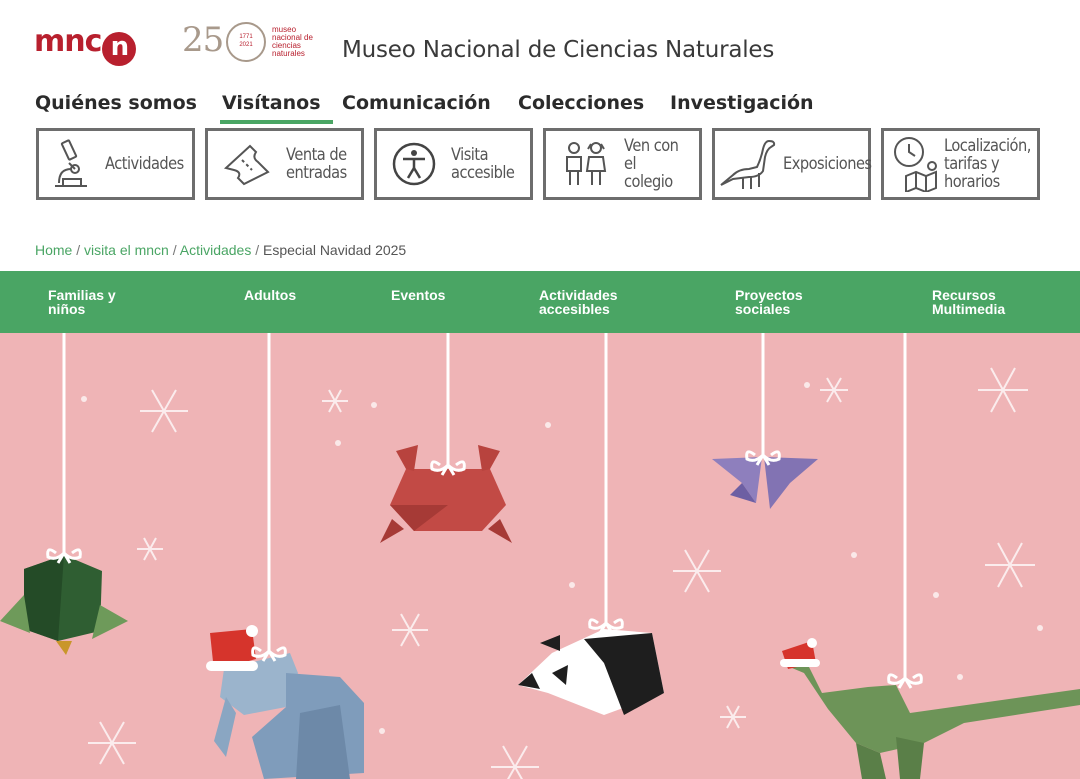  Describe the element at coordinates (116, 103) in the screenshot. I see `nav-quienes-somos: Quiénes somos` at that location.